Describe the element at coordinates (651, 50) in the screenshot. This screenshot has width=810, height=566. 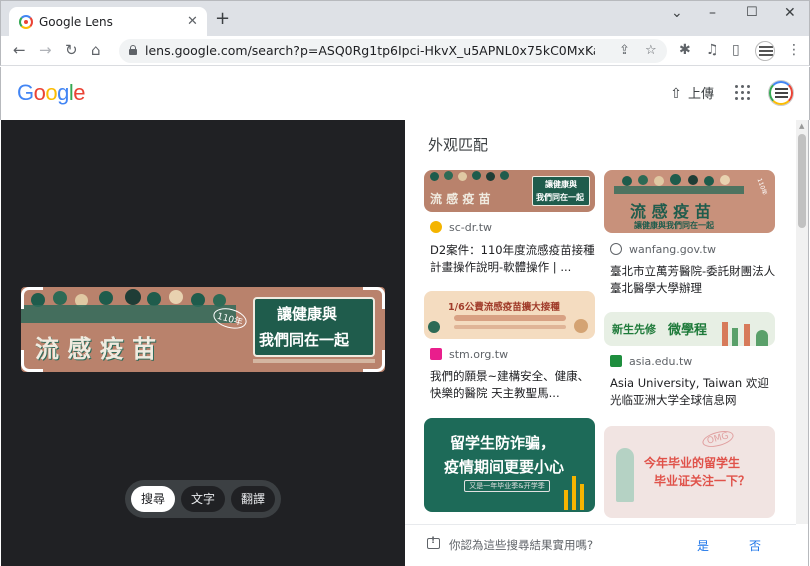
I see `bookmark-star-icon: ☆` at that location.